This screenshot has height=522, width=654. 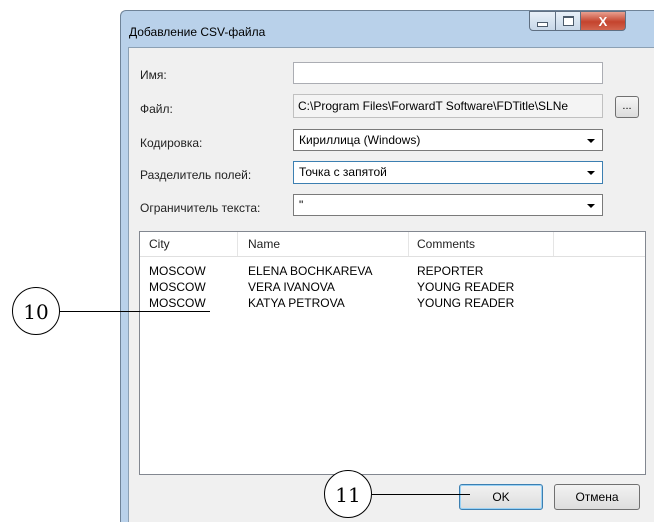 What do you see at coordinates (301, 205) in the screenshot?
I see `qualifier-value: "` at bounding box center [301, 205].